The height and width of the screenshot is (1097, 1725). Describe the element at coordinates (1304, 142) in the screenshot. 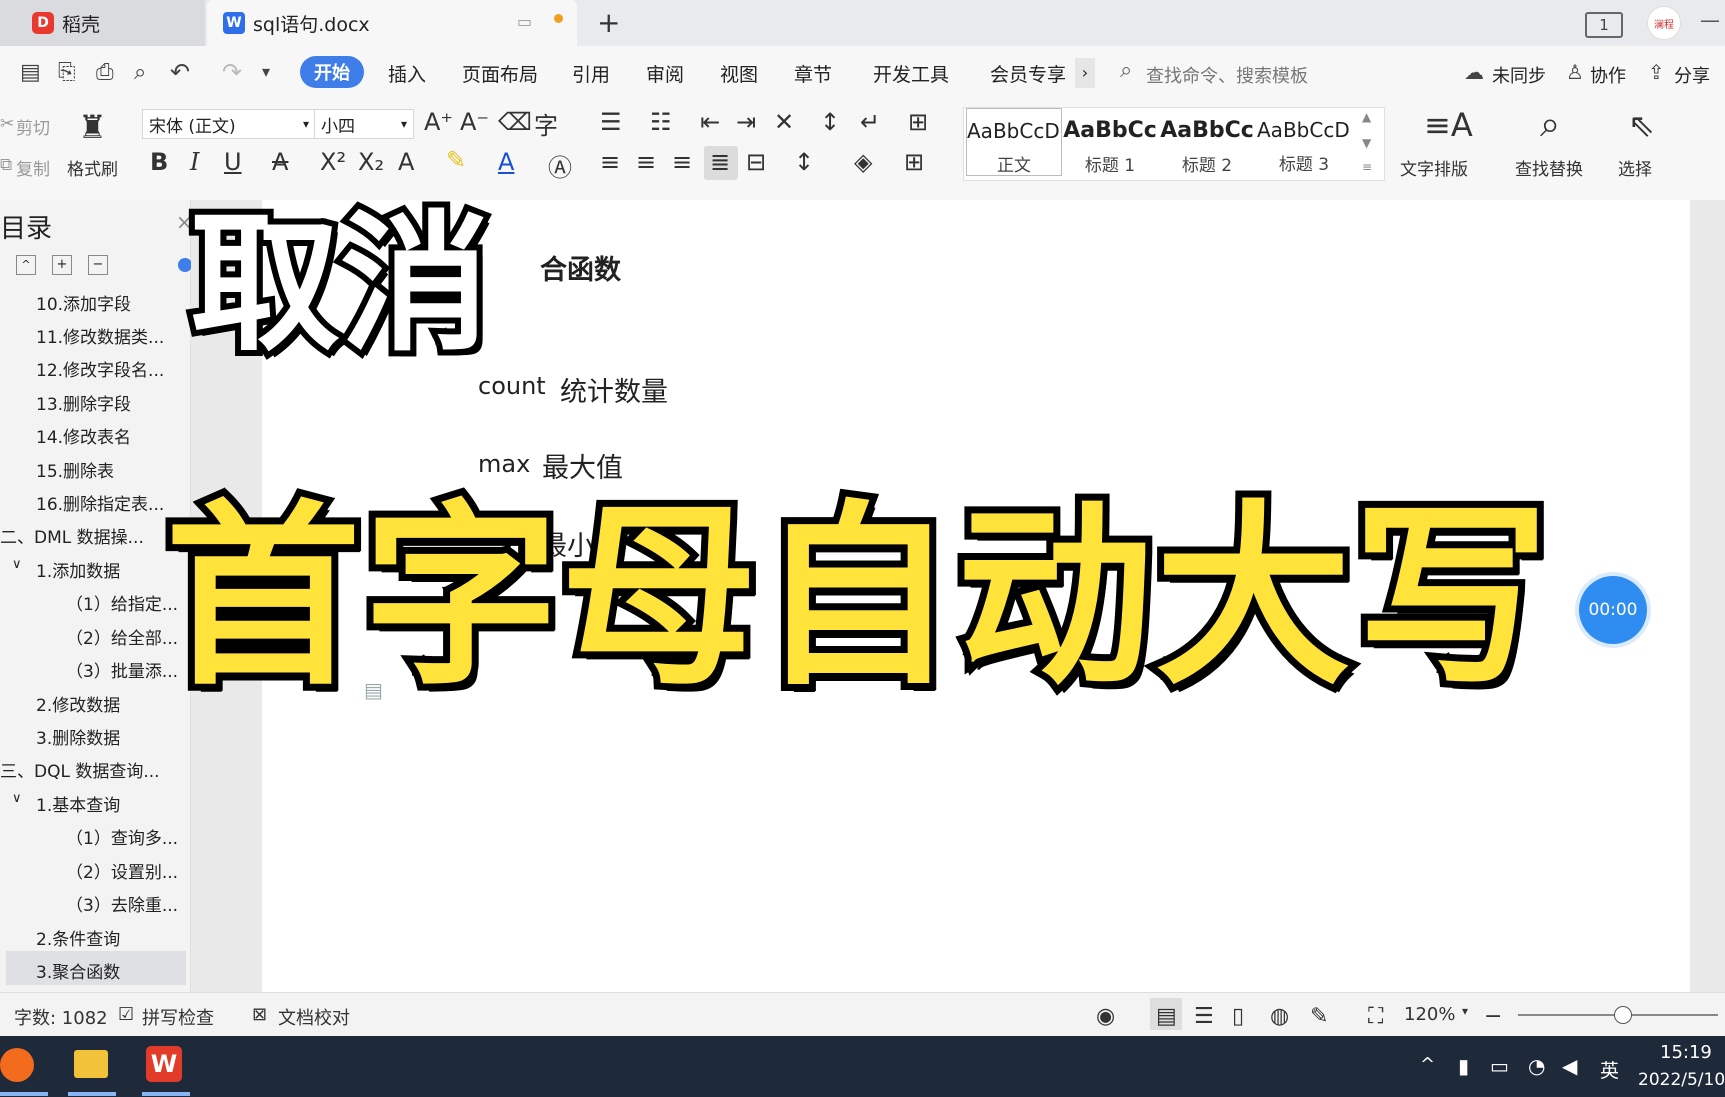

I see `style-heading-3: AaBbCcDd 标题 3` at that location.